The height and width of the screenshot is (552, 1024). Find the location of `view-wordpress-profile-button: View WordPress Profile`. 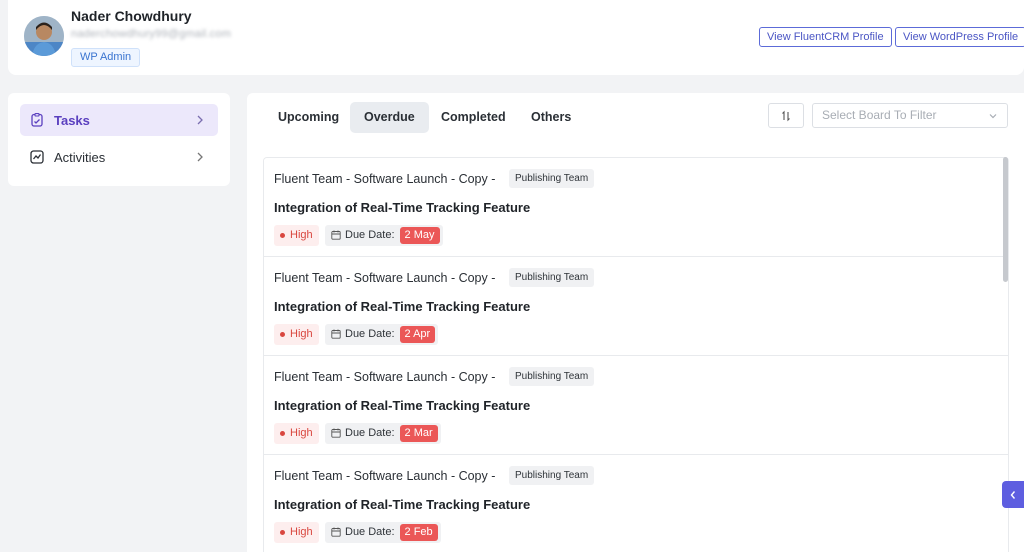

view-wordpress-profile-button: View WordPress Profile is located at coordinates (959, 37).